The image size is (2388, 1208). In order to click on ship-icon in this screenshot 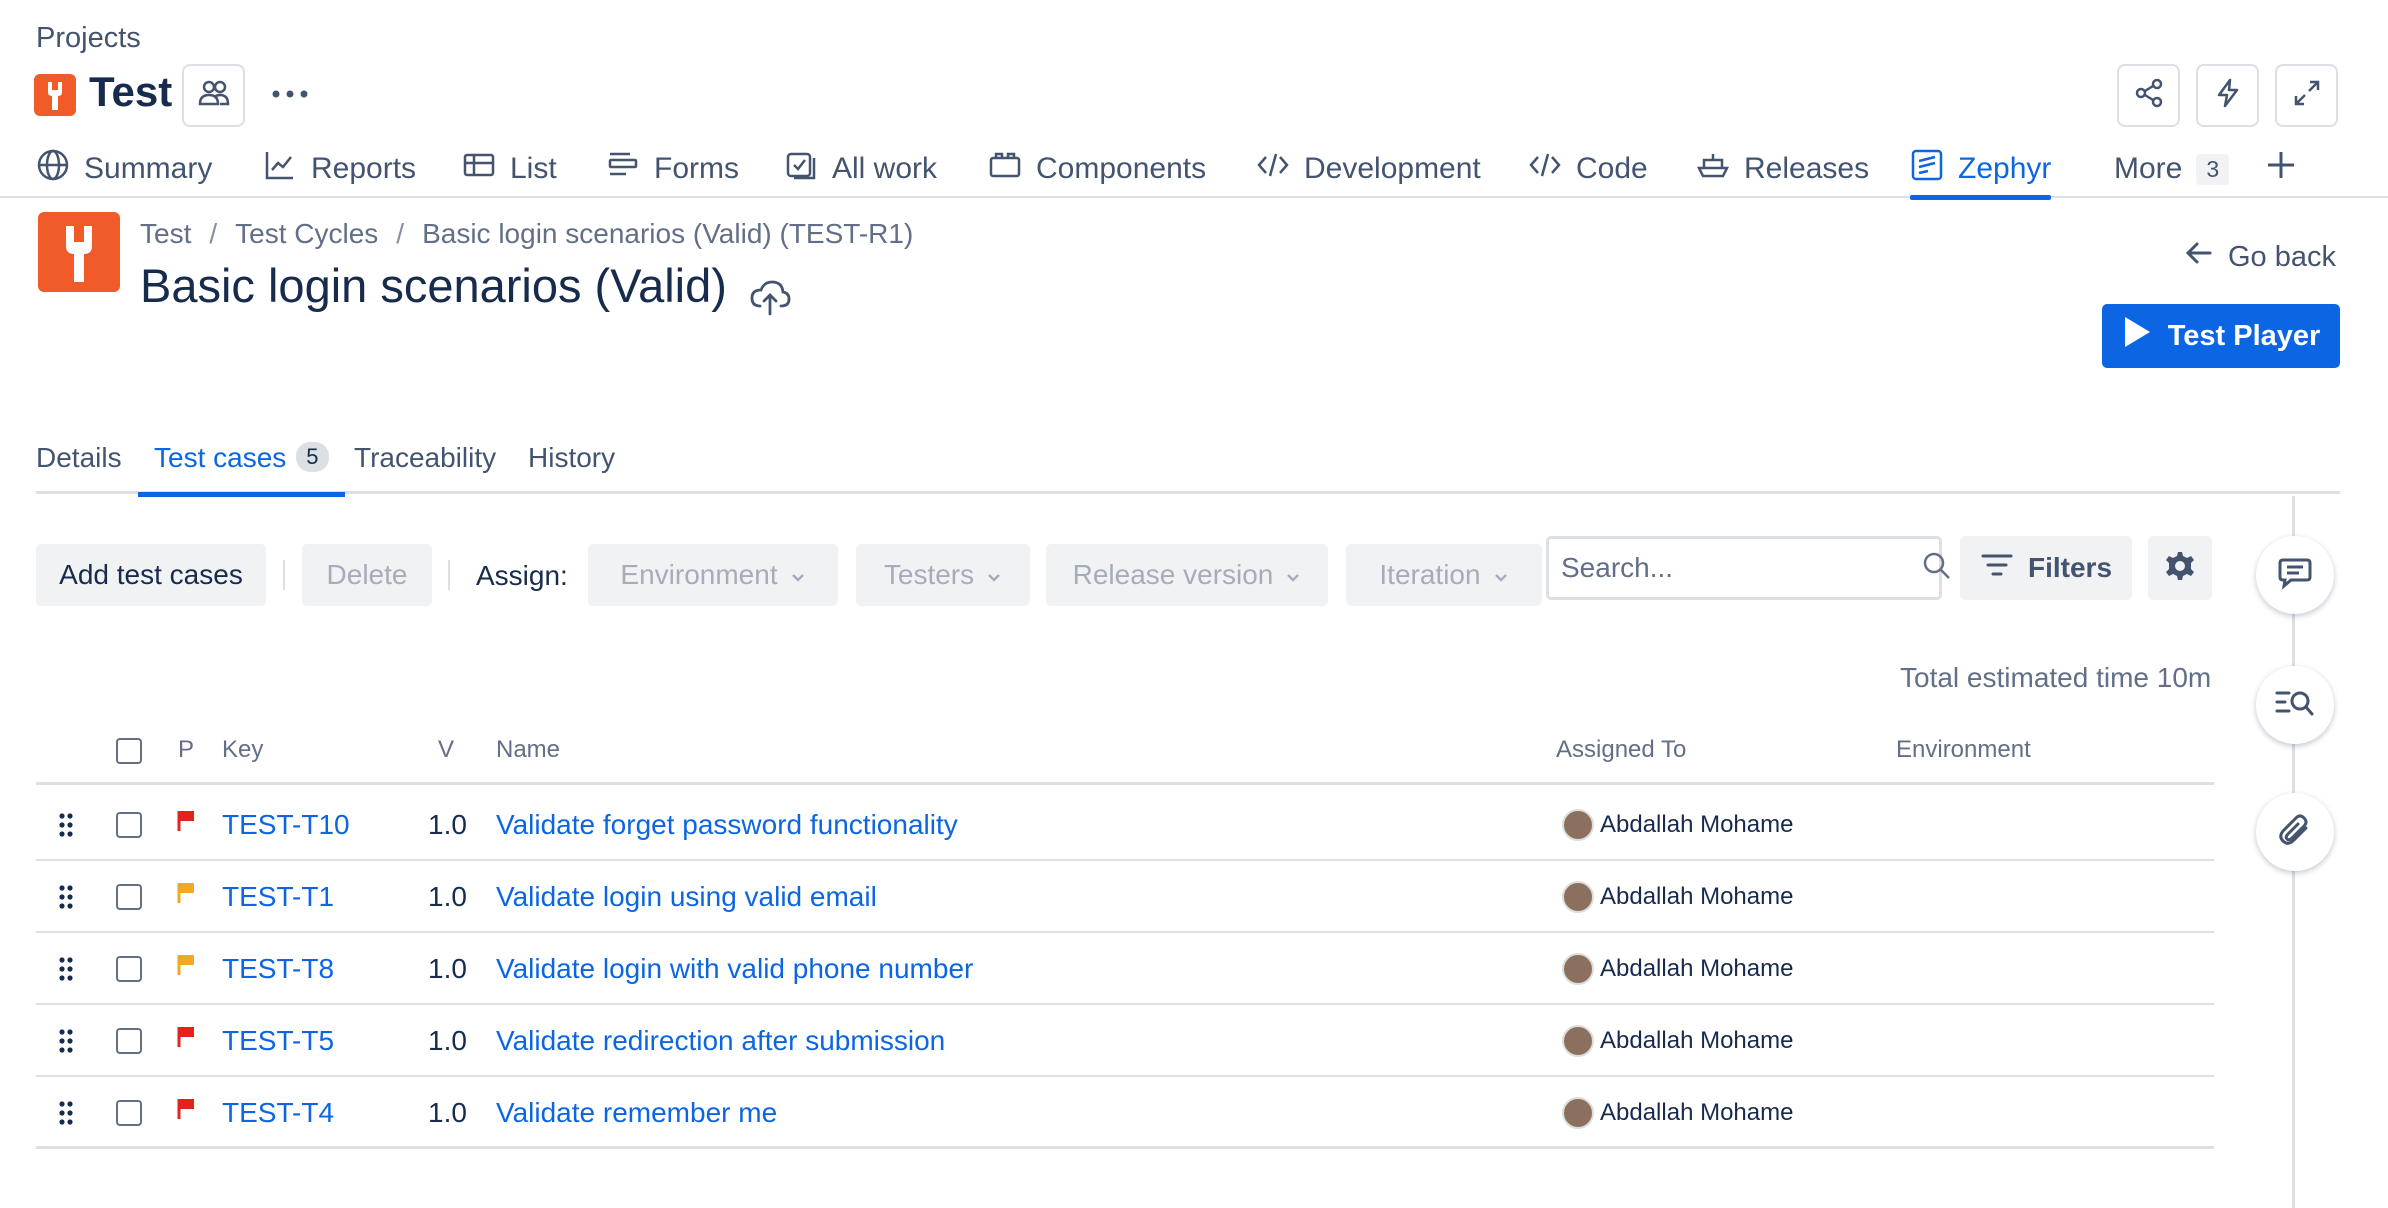, I will do `click(1713, 169)`.